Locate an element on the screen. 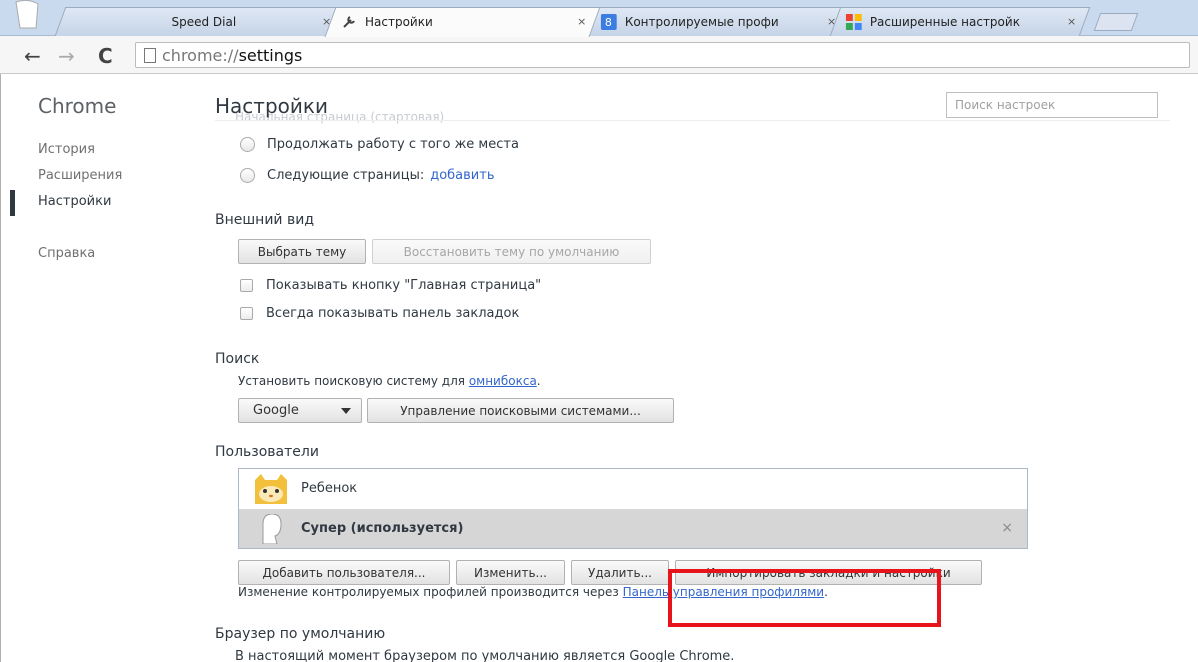 The height and width of the screenshot is (662, 1198). default-browser-section-title: Браузер по умолчанию is located at coordinates (300, 634).